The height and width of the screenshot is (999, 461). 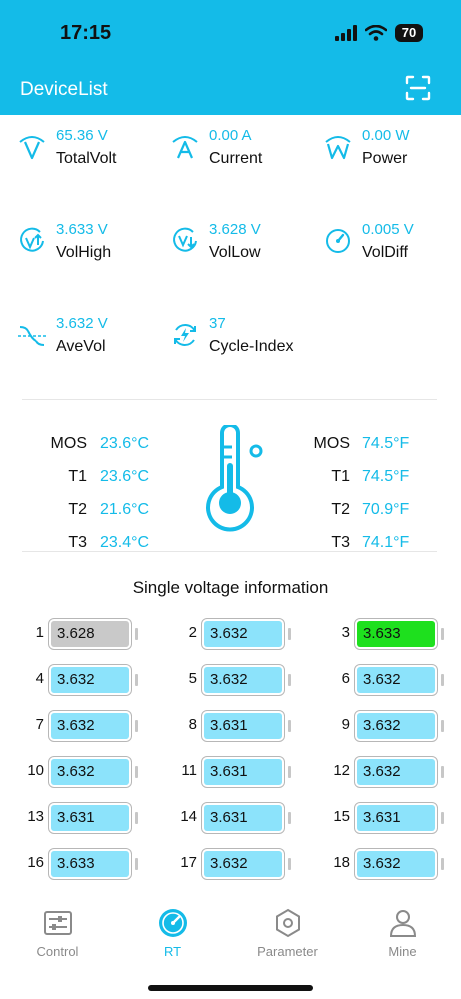 I want to click on cell-voltage-item: 13 3.631, so click(x=96, y=818).